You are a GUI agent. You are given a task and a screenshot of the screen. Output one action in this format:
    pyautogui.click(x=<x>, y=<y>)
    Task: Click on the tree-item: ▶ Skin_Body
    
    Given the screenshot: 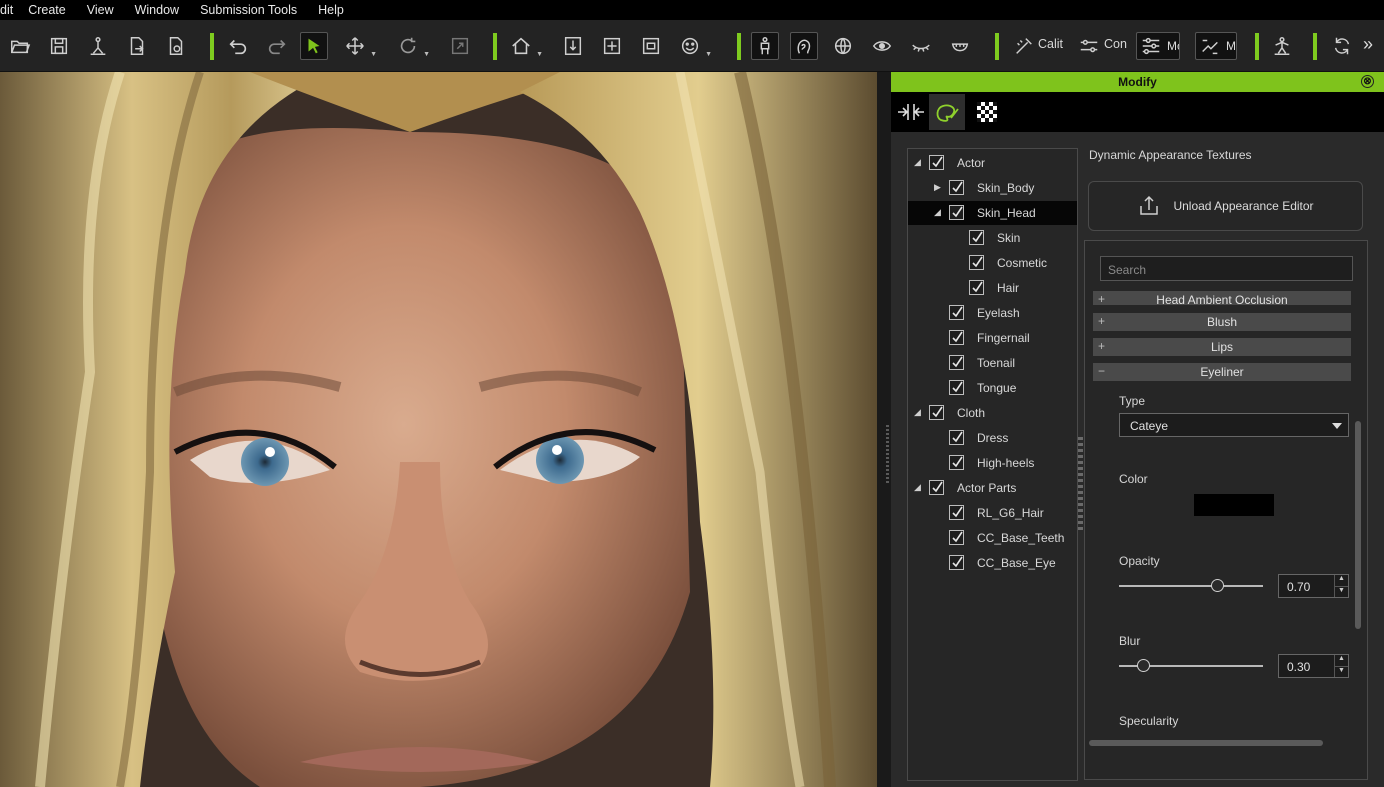 What is the action you would take?
    pyautogui.click(x=992, y=188)
    